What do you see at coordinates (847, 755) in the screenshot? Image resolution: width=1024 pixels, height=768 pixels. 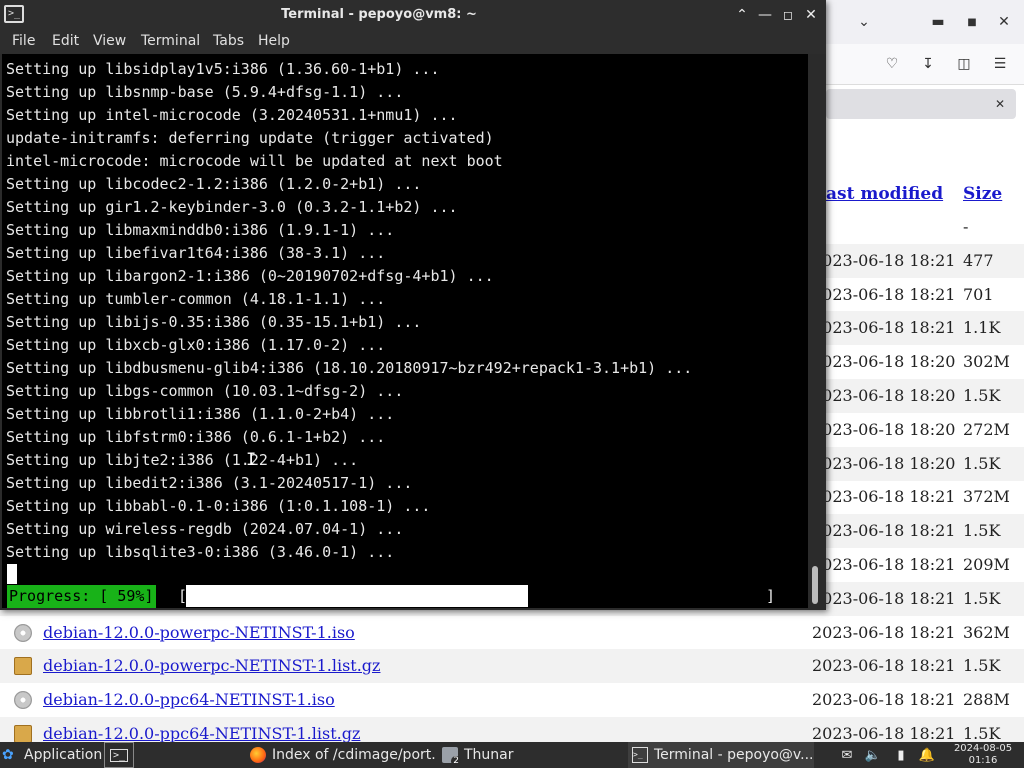 I see `network-icon: ✉` at bounding box center [847, 755].